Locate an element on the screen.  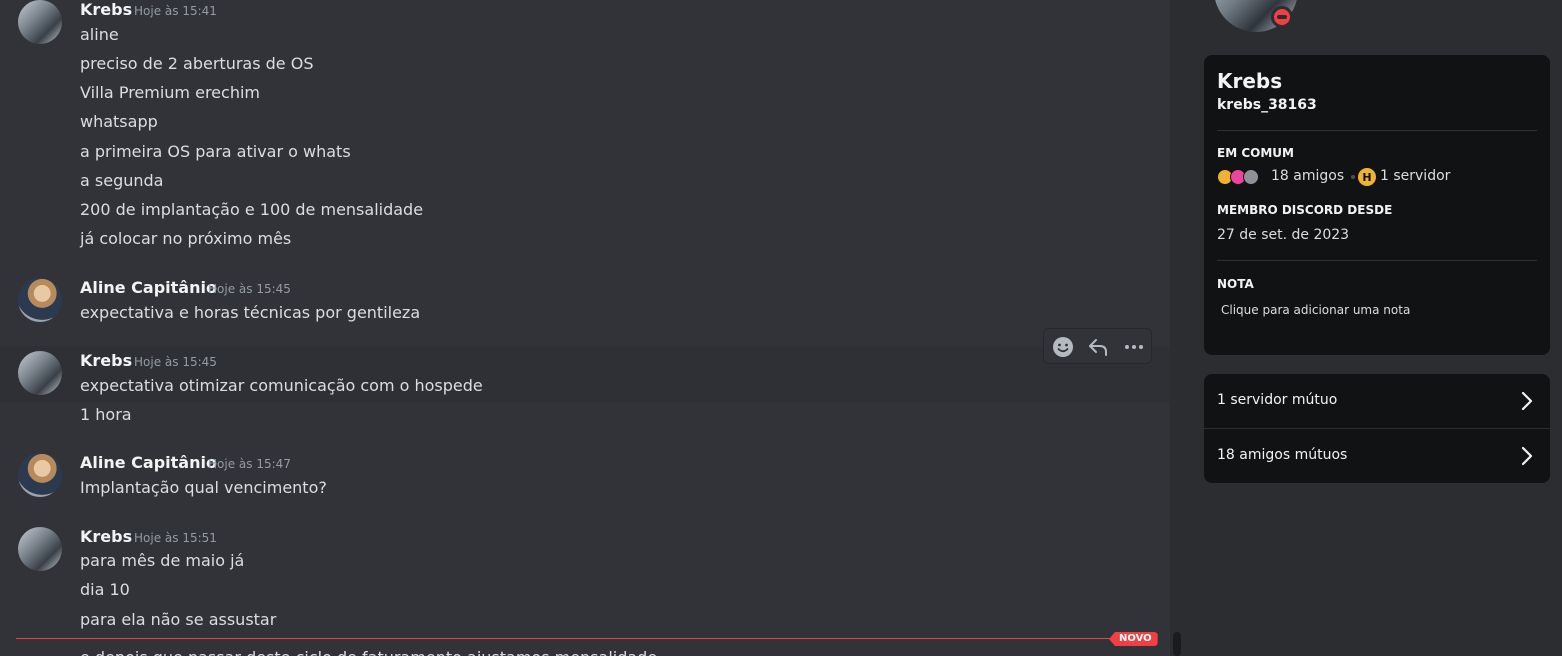
dnd-status-icon is located at coordinates (1282, 17).